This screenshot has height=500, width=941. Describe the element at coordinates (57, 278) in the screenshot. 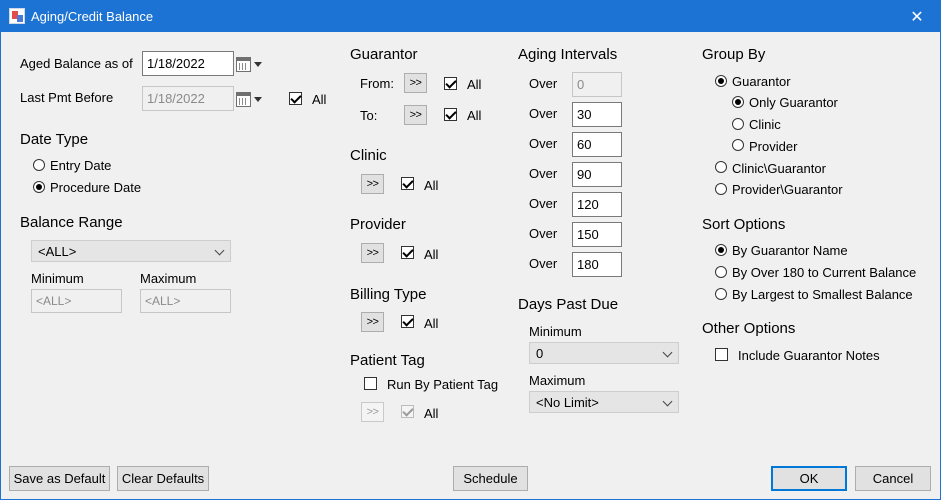

I see `balance-min-label: Minimum` at that location.